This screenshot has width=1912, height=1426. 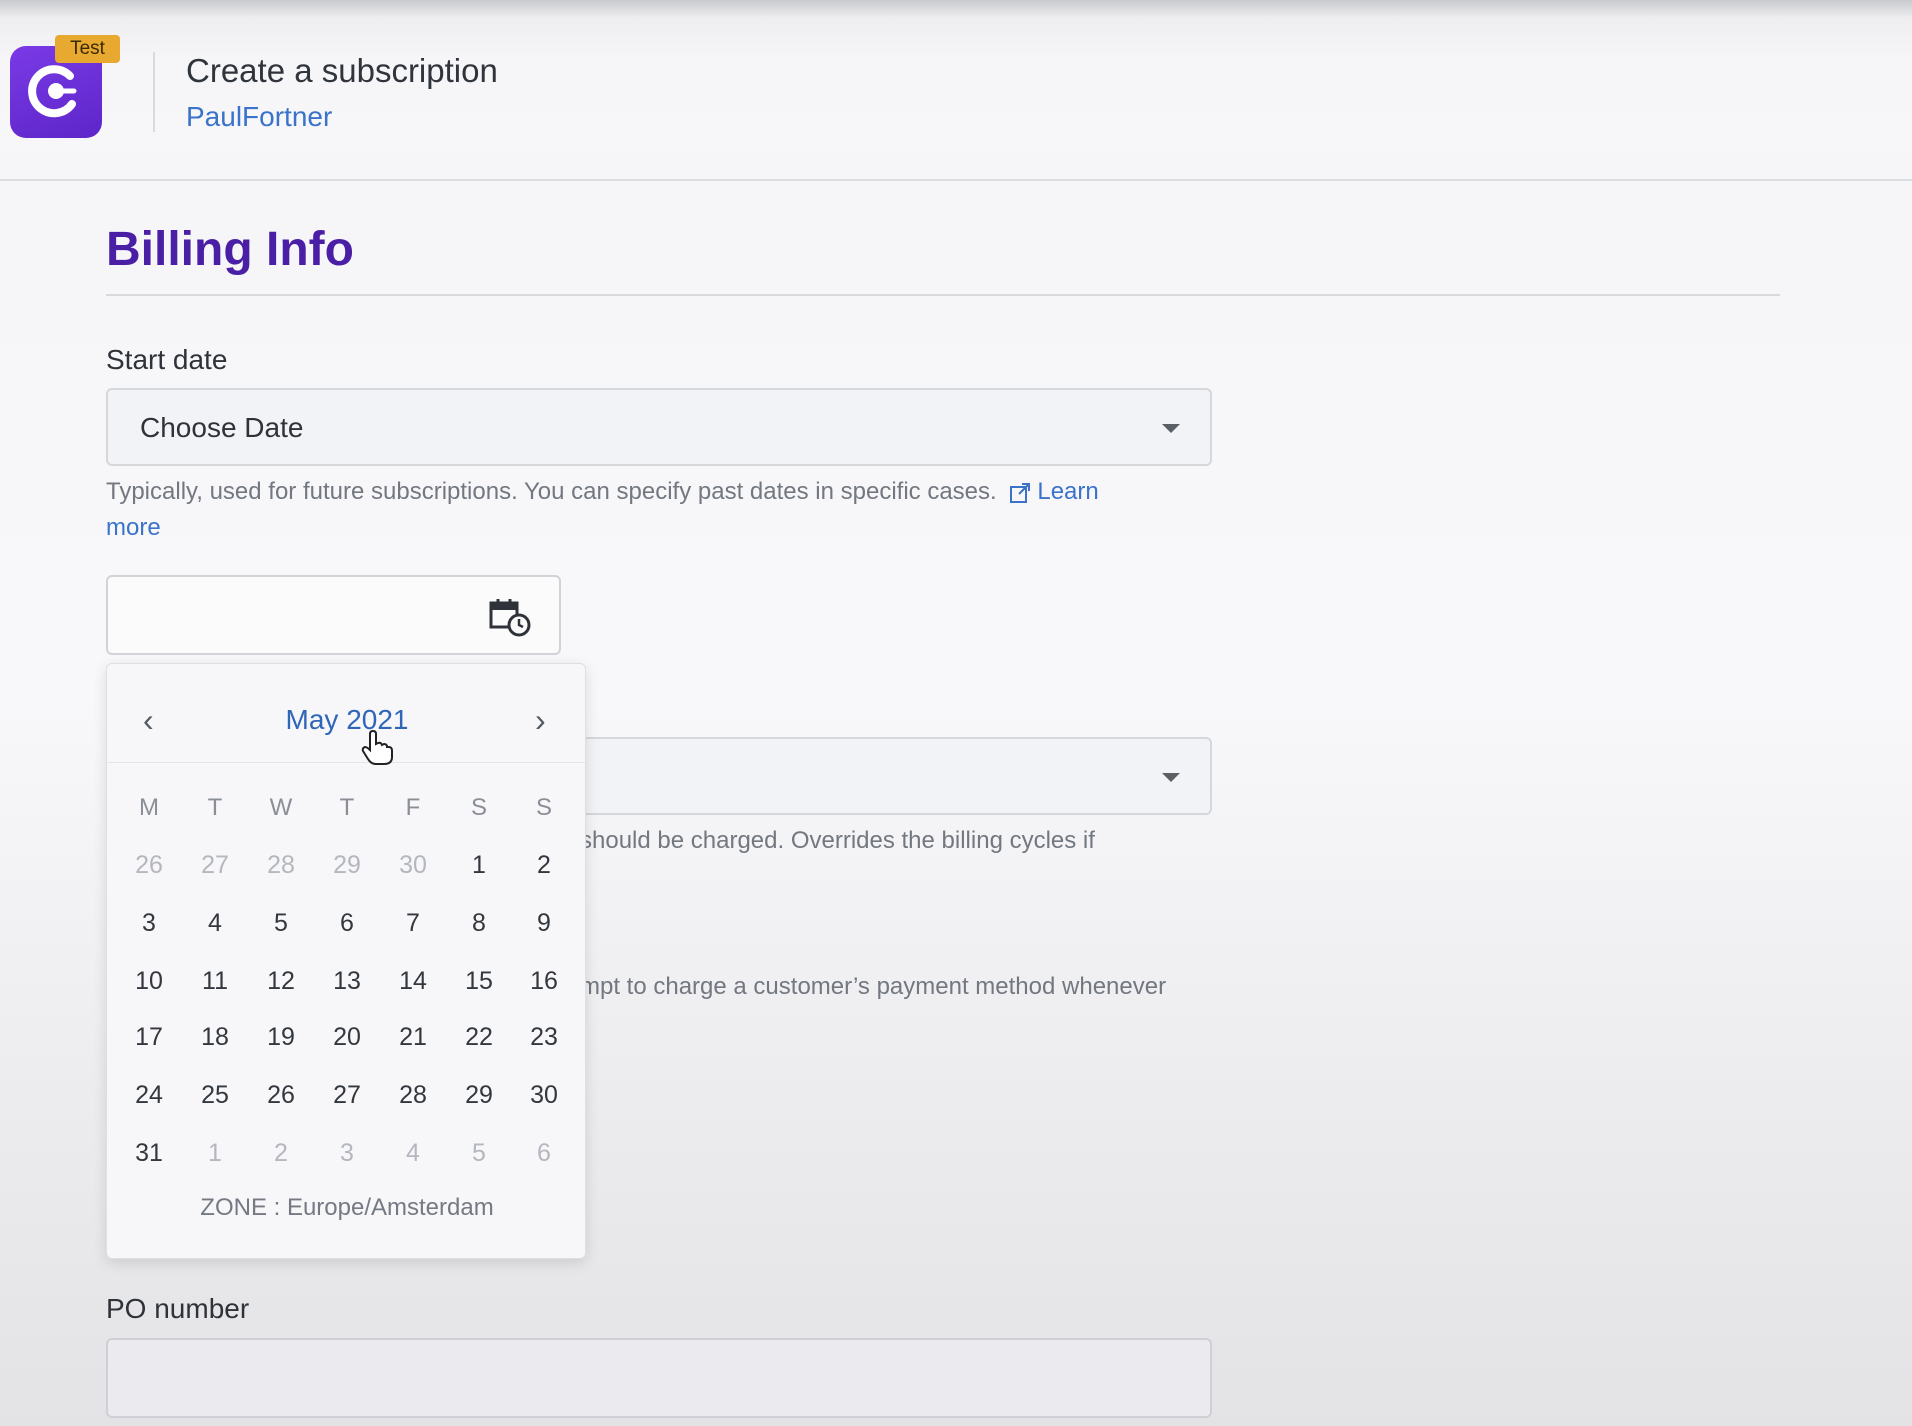 I want to click on calendar-day: 10, so click(x=149, y=981).